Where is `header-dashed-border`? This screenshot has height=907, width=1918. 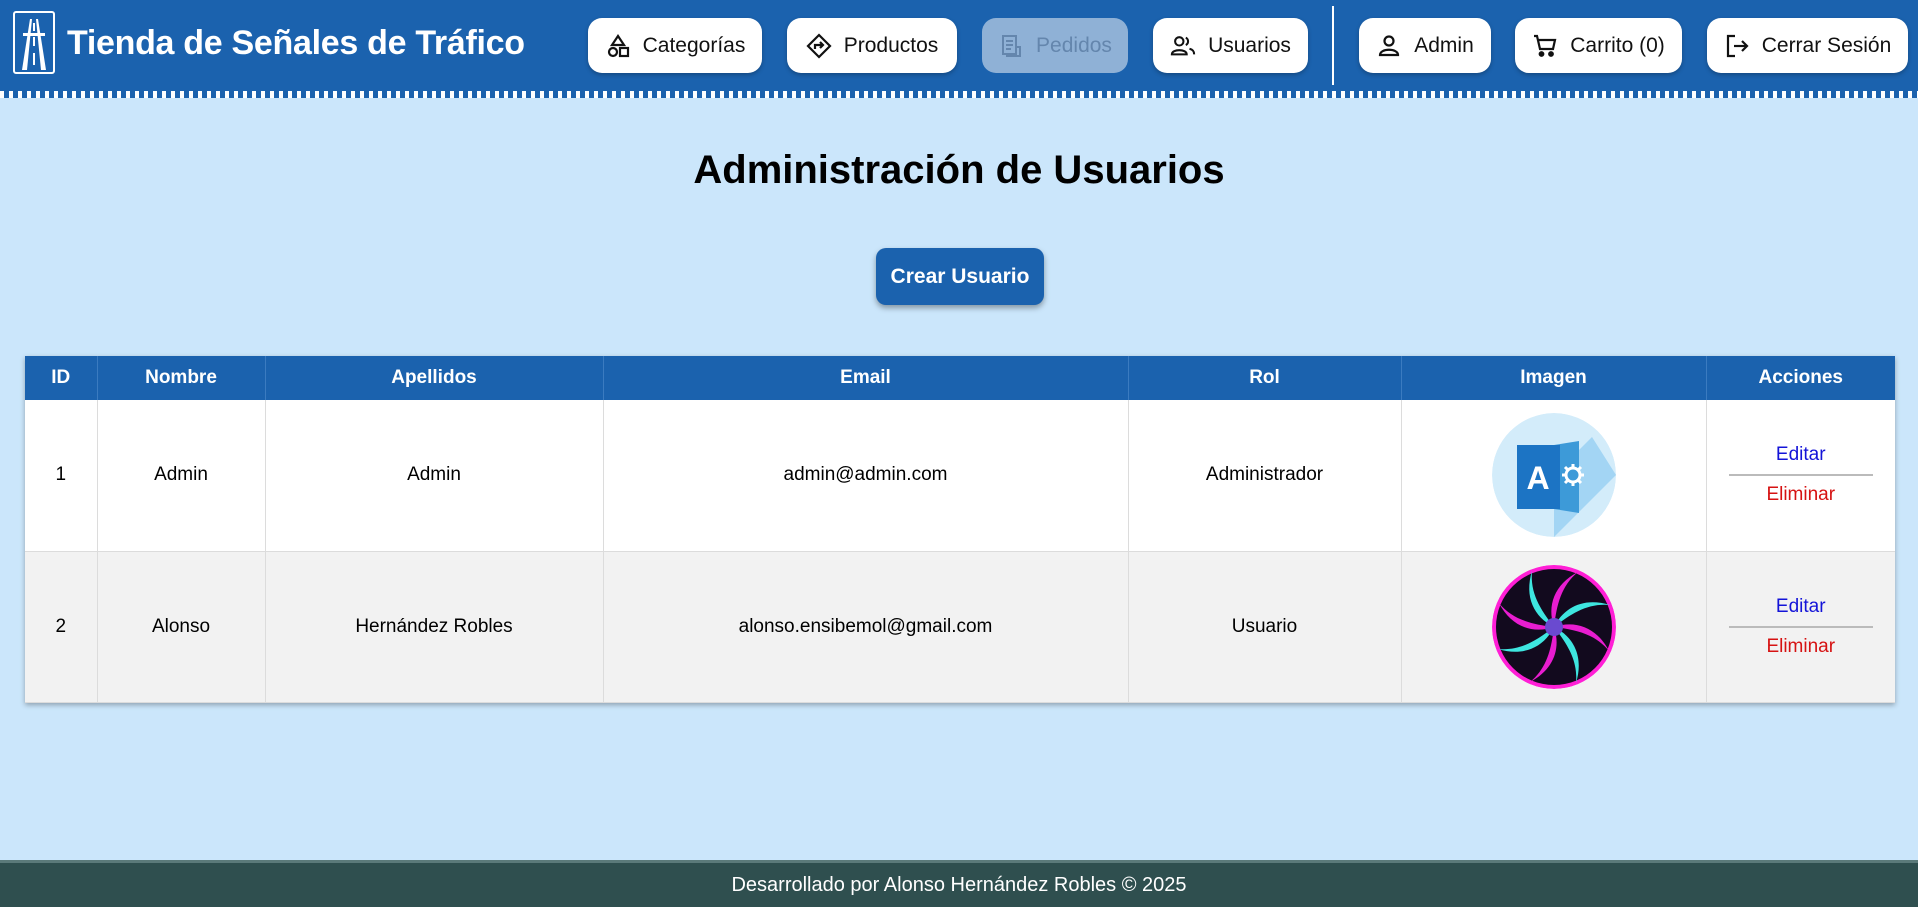
header-dashed-border is located at coordinates (959, 94).